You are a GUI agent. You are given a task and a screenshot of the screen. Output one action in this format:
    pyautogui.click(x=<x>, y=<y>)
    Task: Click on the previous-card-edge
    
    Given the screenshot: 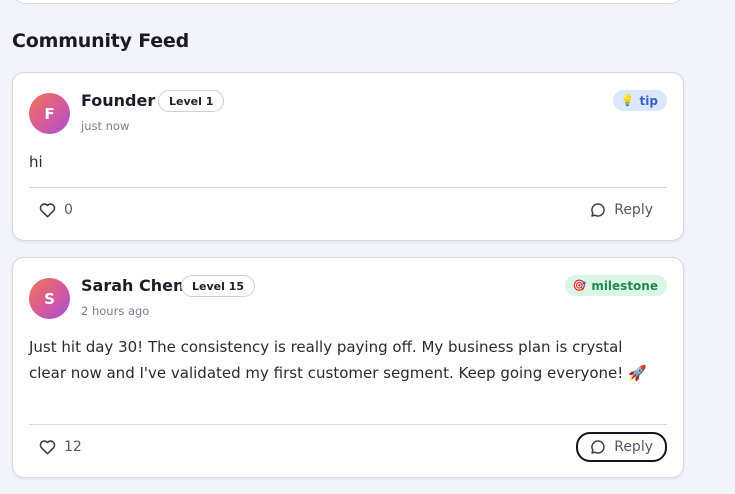 What is the action you would take?
    pyautogui.click(x=348, y=2)
    